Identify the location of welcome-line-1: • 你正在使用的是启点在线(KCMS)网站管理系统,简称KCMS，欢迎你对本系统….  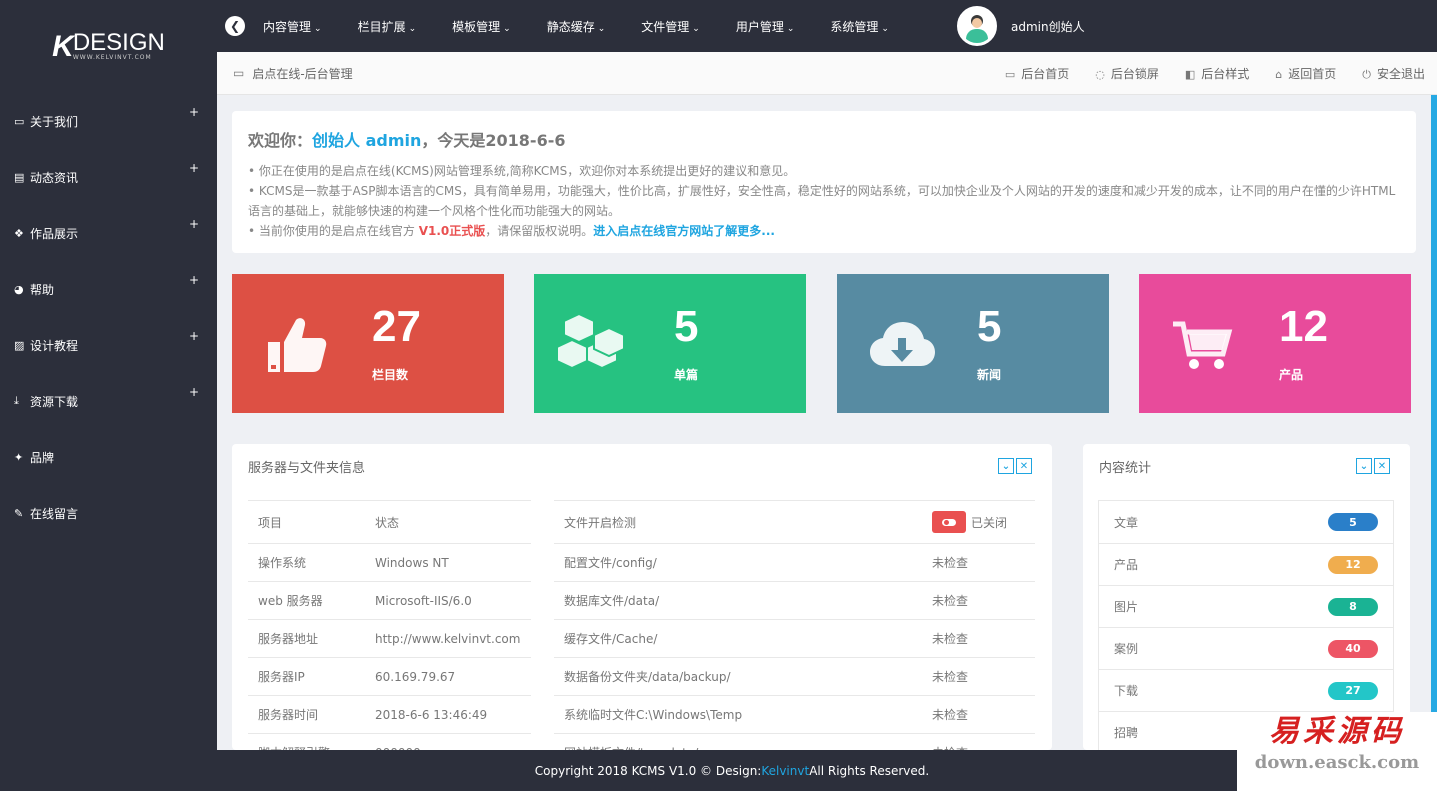
(522, 171).